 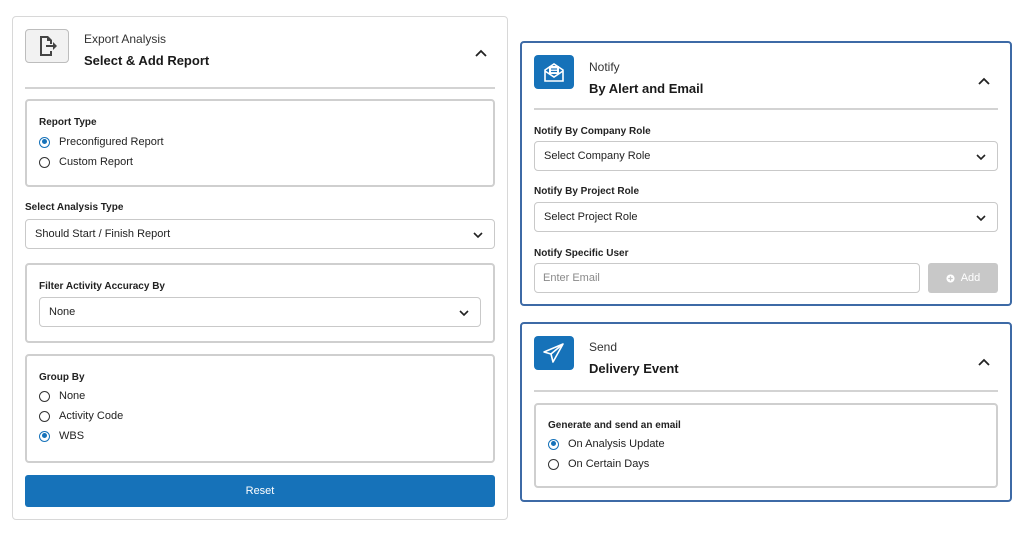 What do you see at coordinates (47, 46) in the screenshot?
I see `export-file-icon` at bounding box center [47, 46].